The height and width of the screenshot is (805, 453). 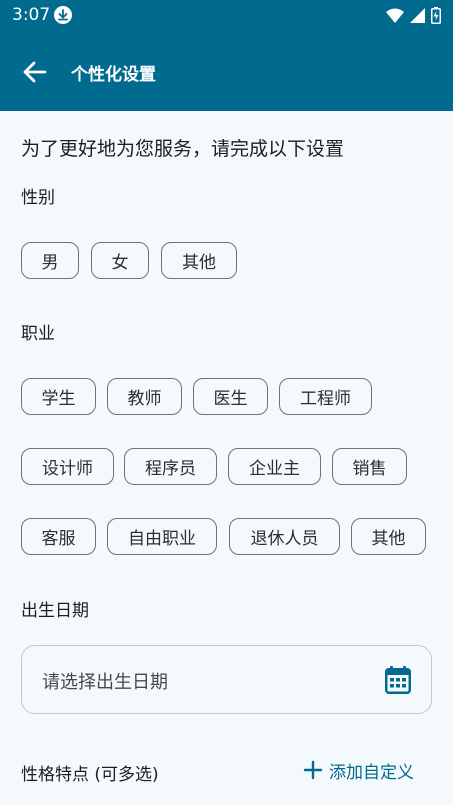 I want to click on personality-label: 性格特点 (可多选), so click(x=90, y=775).